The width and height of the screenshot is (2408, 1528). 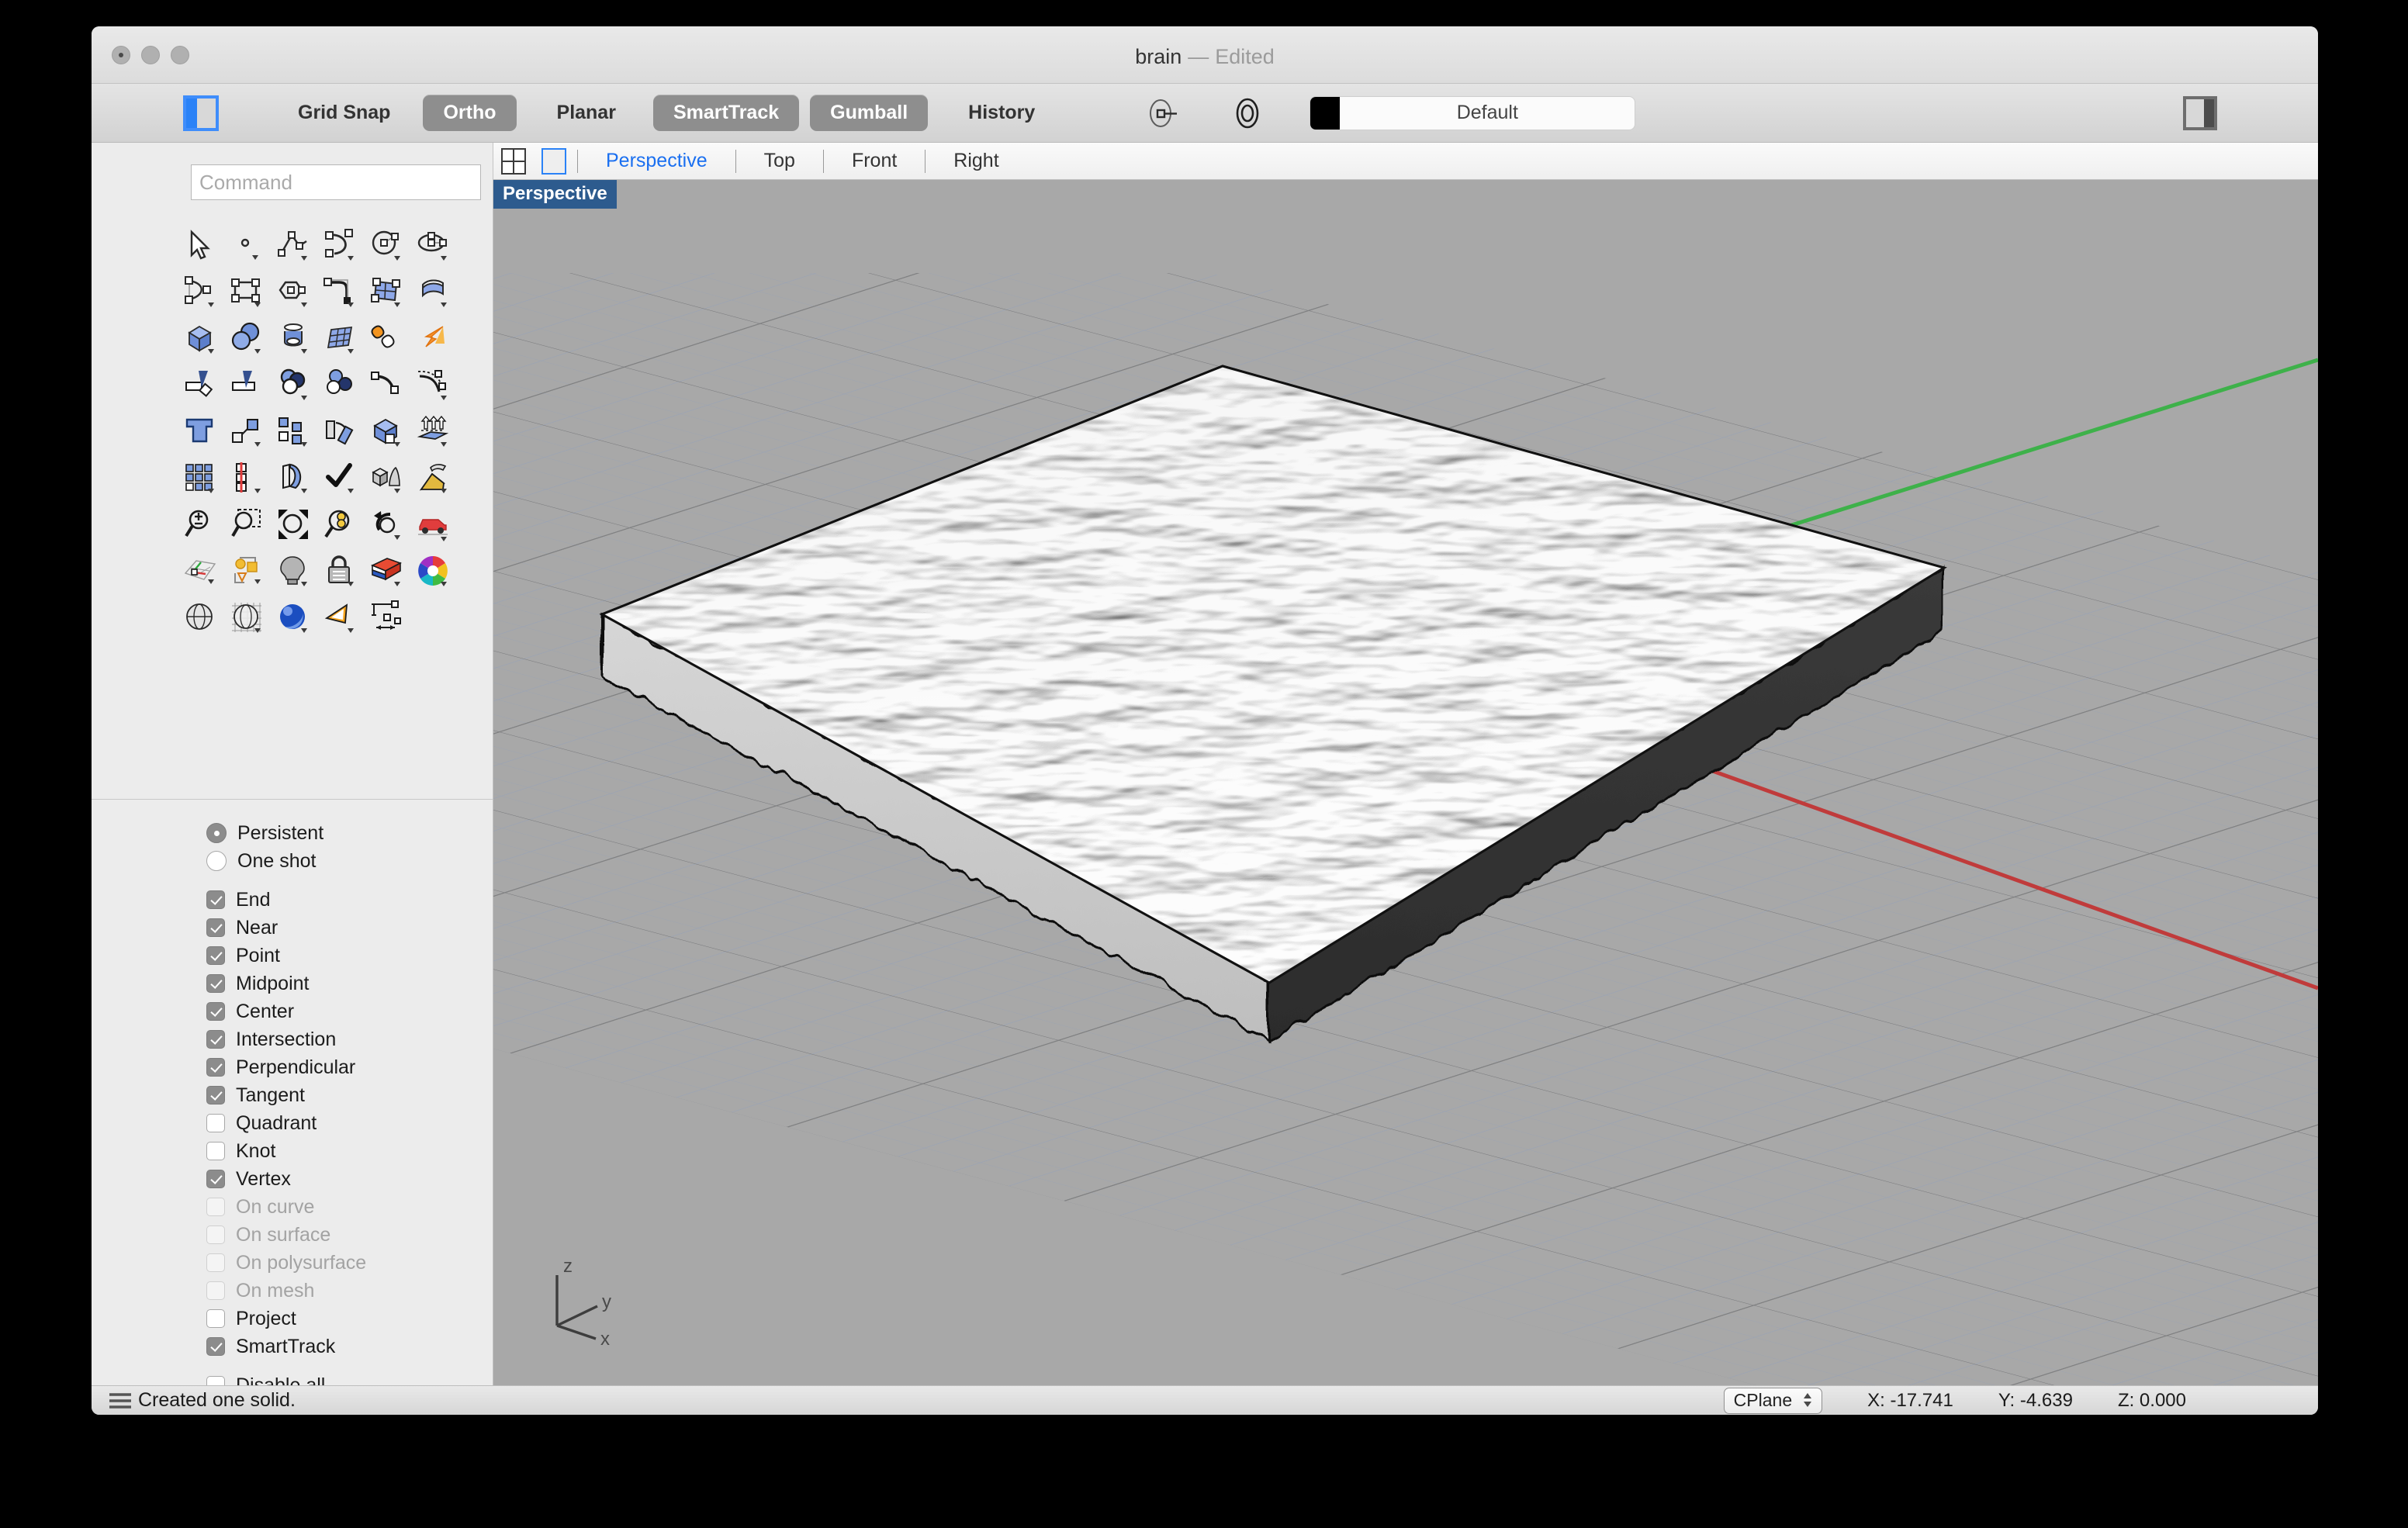 What do you see at coordinates (340, 478) in the screenshot?
I see `check-icon` at bounding box center [340, 478].